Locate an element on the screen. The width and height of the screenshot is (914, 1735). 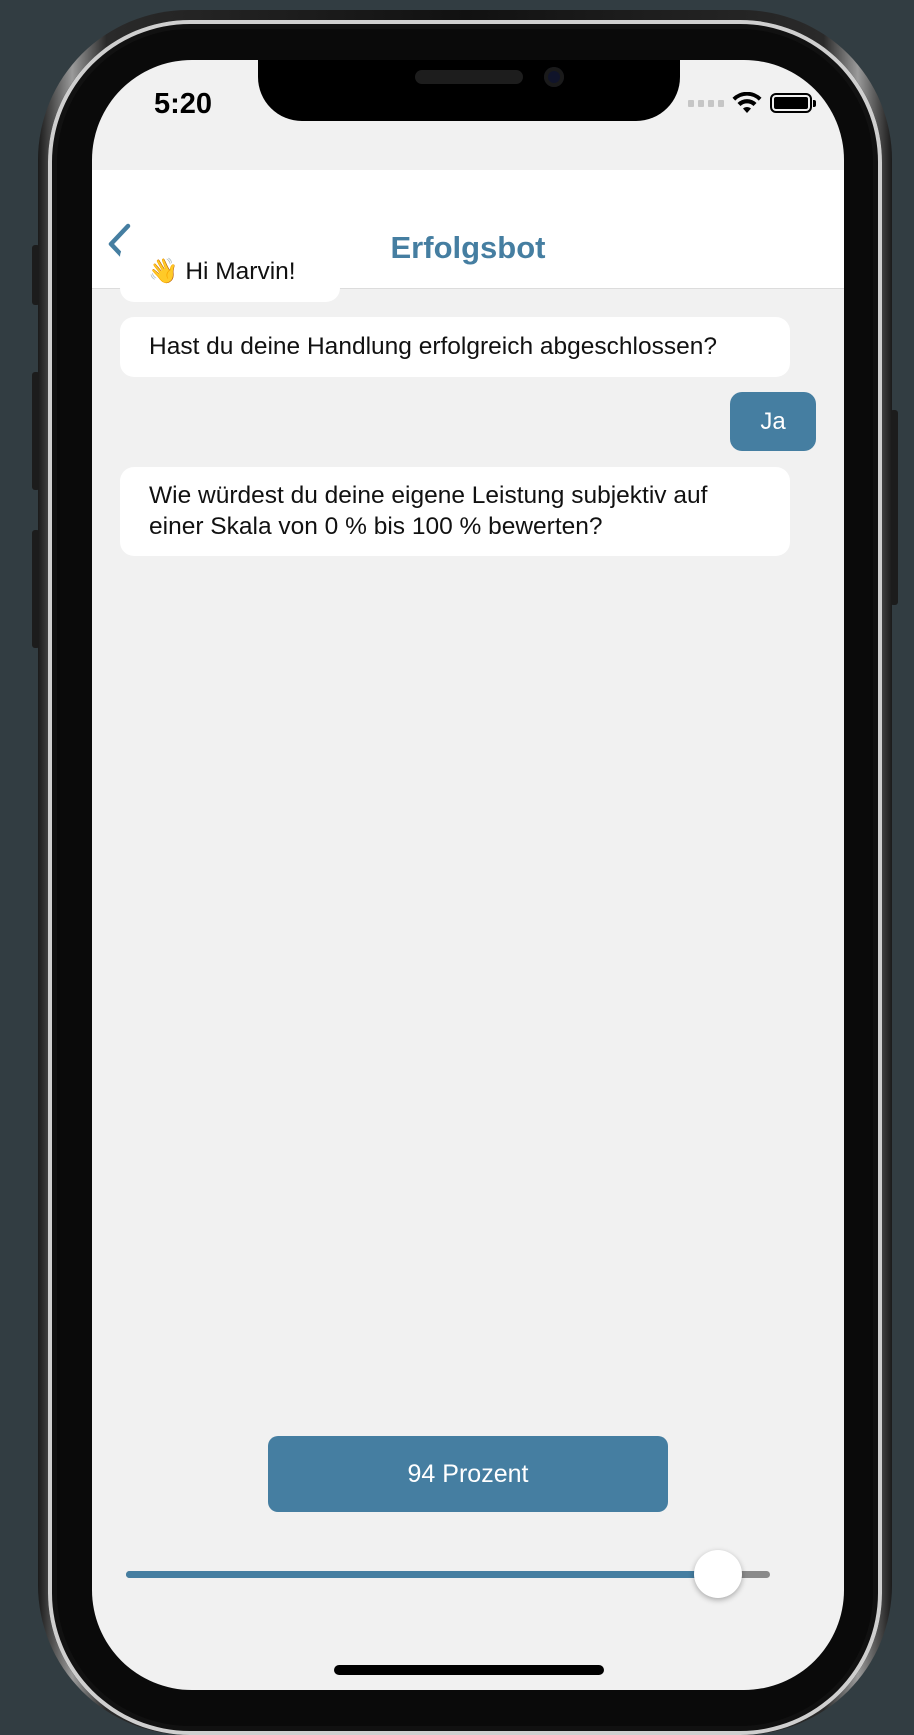
cellular-signal-icon is located at coordinates (706, 103).